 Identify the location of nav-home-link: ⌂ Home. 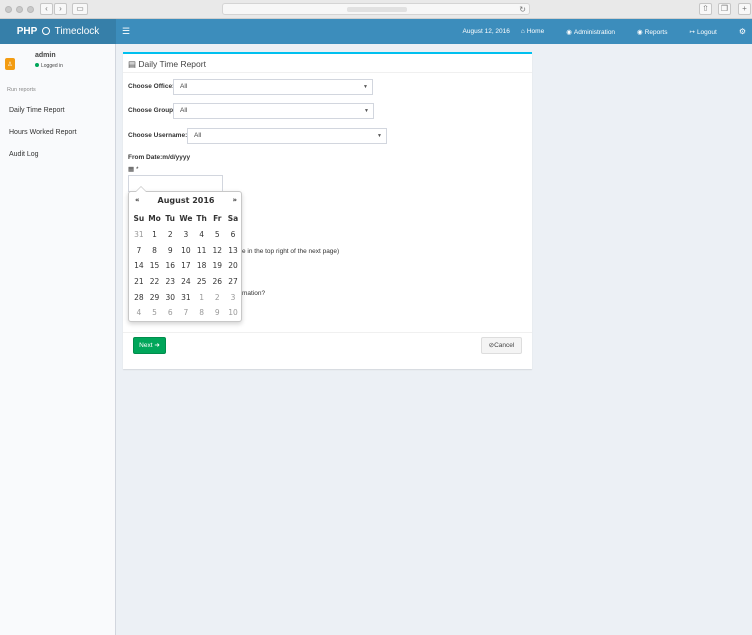
(538, 31).